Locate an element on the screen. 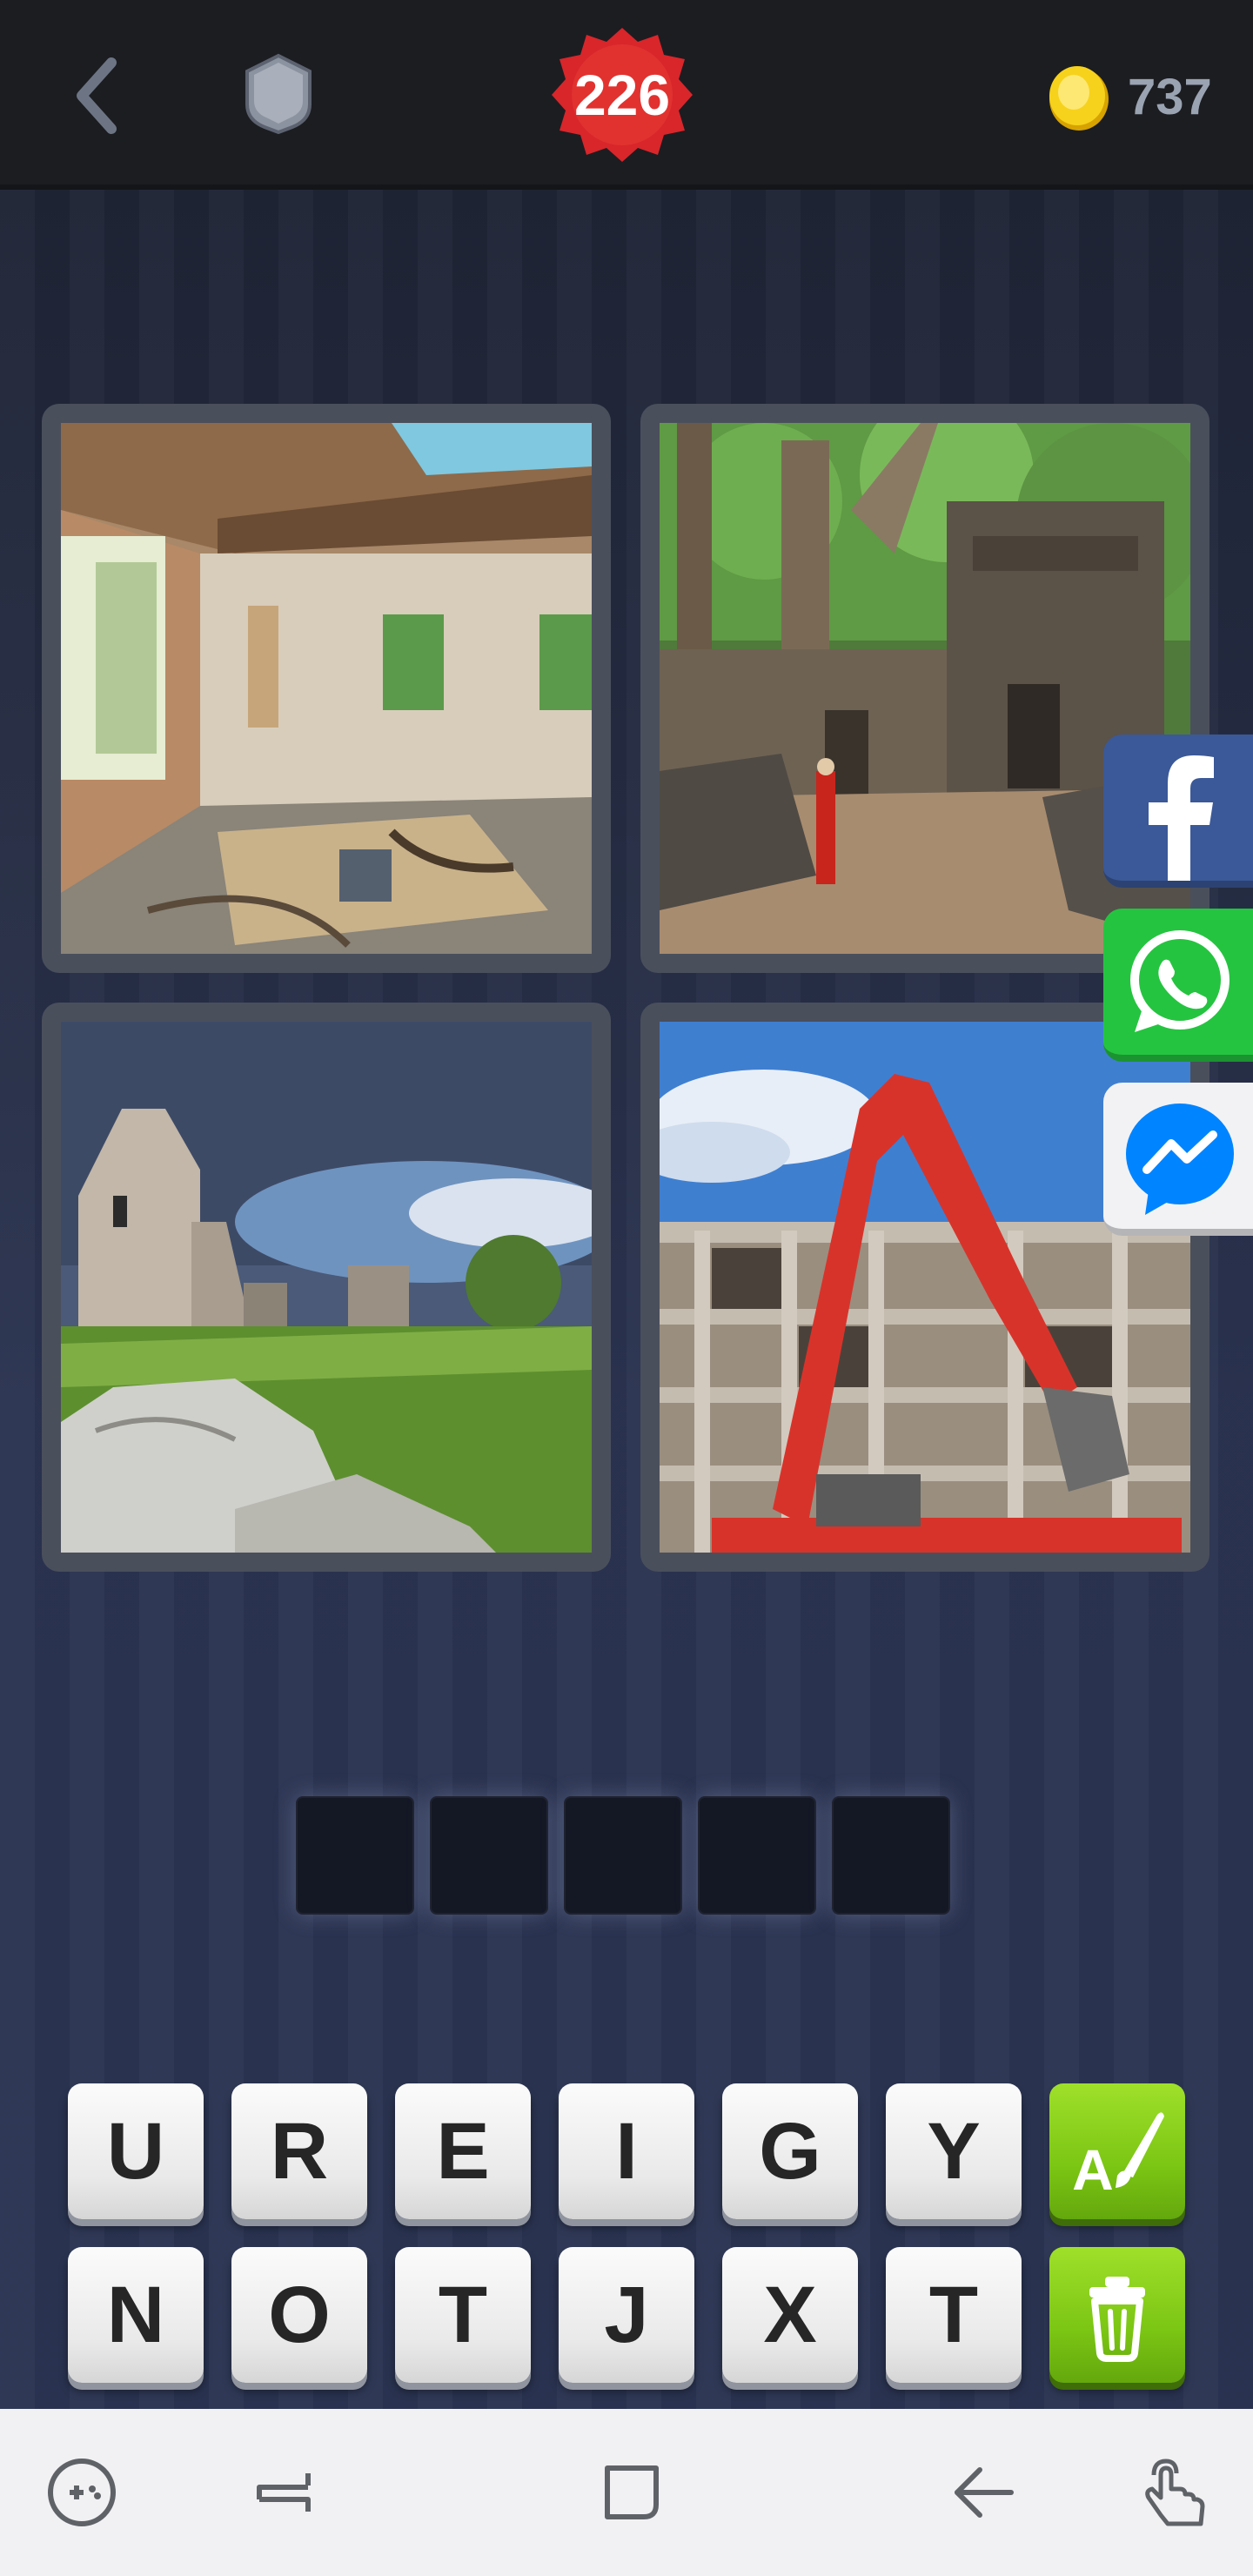 The height and width of the screenshot is (2576, 1253). letter-key: I is located at coordinates (626, 2151).